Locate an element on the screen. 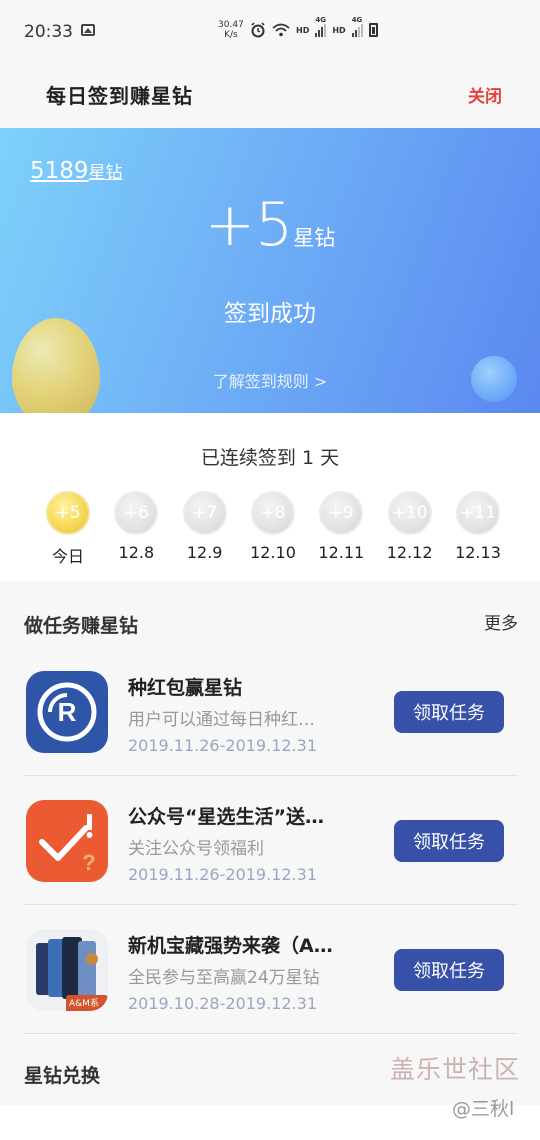 This screenshot has width=540, height=1140. streak-day-4: +9 12.11 is located at coordinates (341, 529).